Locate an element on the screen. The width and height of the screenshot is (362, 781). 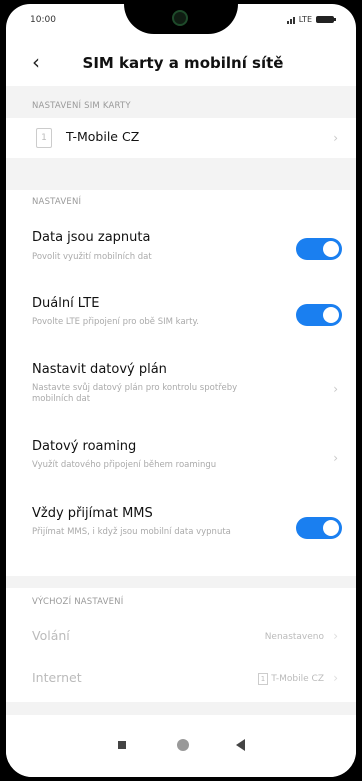
setting-label: Duální LTE is located at coordinates (66, 303).